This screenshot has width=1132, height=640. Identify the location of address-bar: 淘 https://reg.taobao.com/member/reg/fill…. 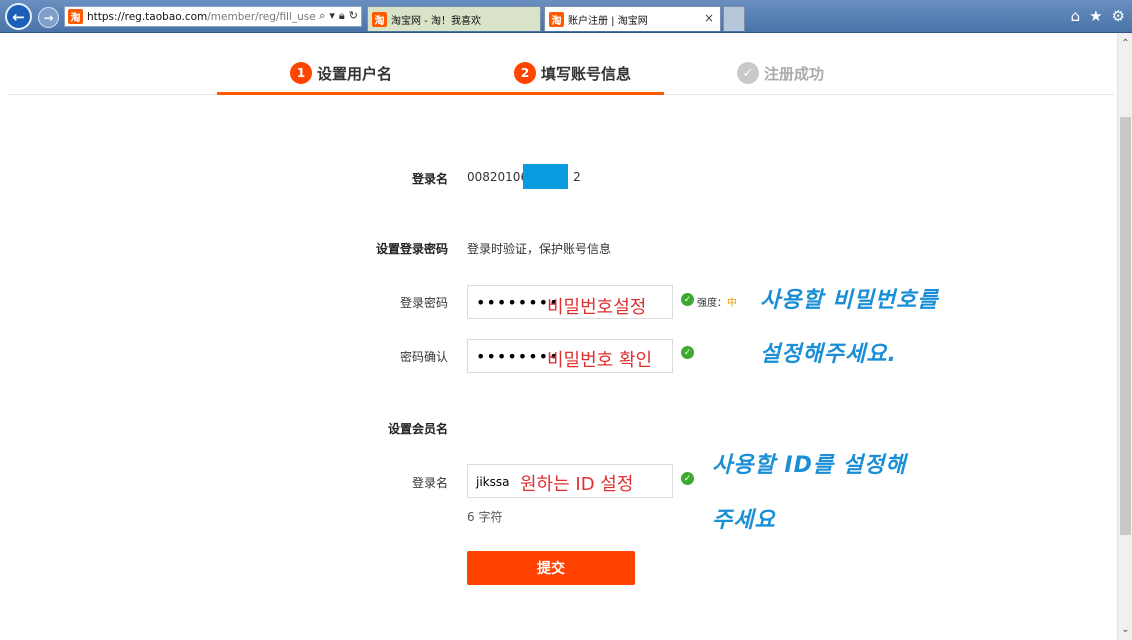
(213, 16).